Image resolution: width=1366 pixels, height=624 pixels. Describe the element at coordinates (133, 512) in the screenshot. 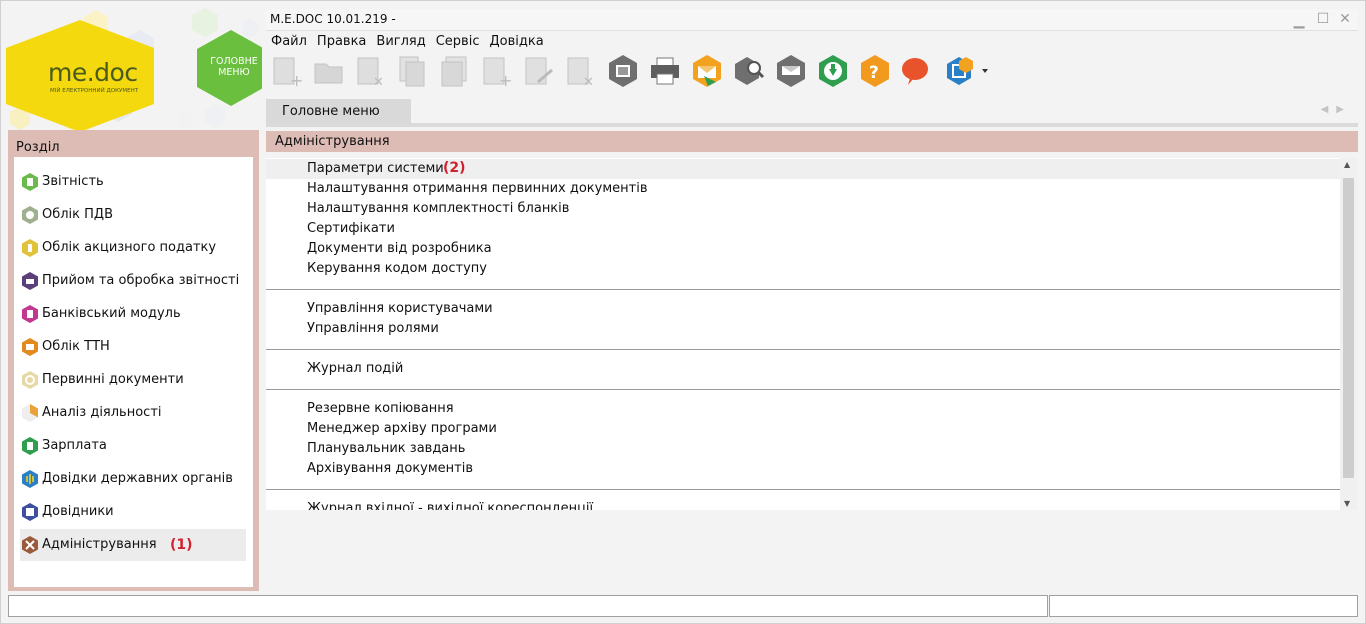

I see `sidebar-item-directories: Довідники` at that location.